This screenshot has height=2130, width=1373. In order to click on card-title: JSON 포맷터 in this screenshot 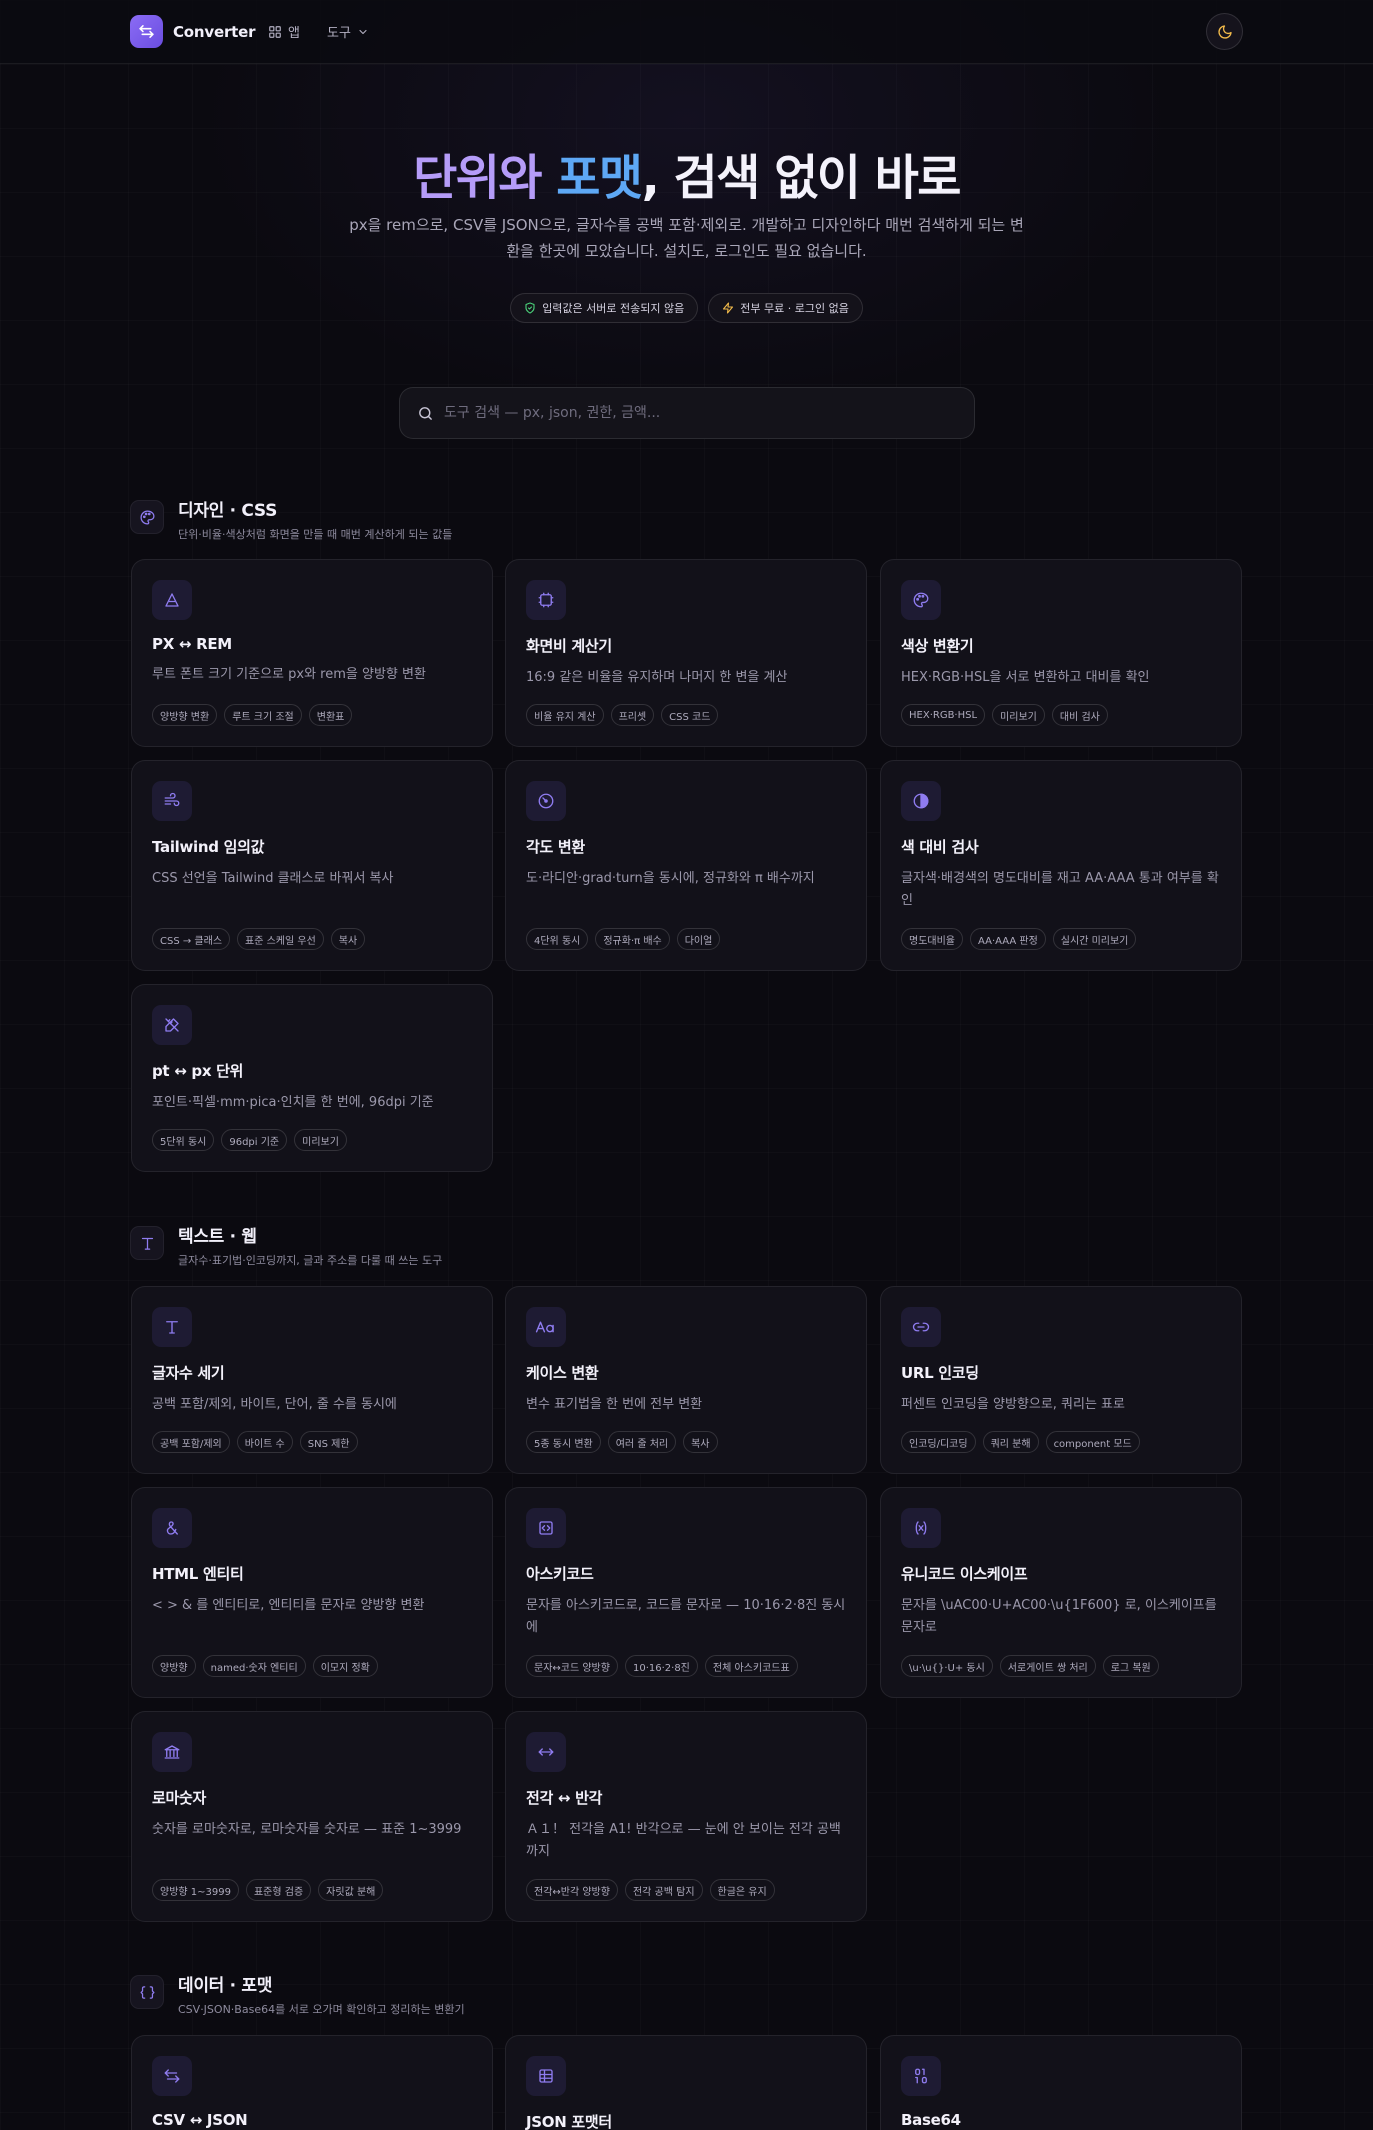, I will do `click(569, 2121)`.